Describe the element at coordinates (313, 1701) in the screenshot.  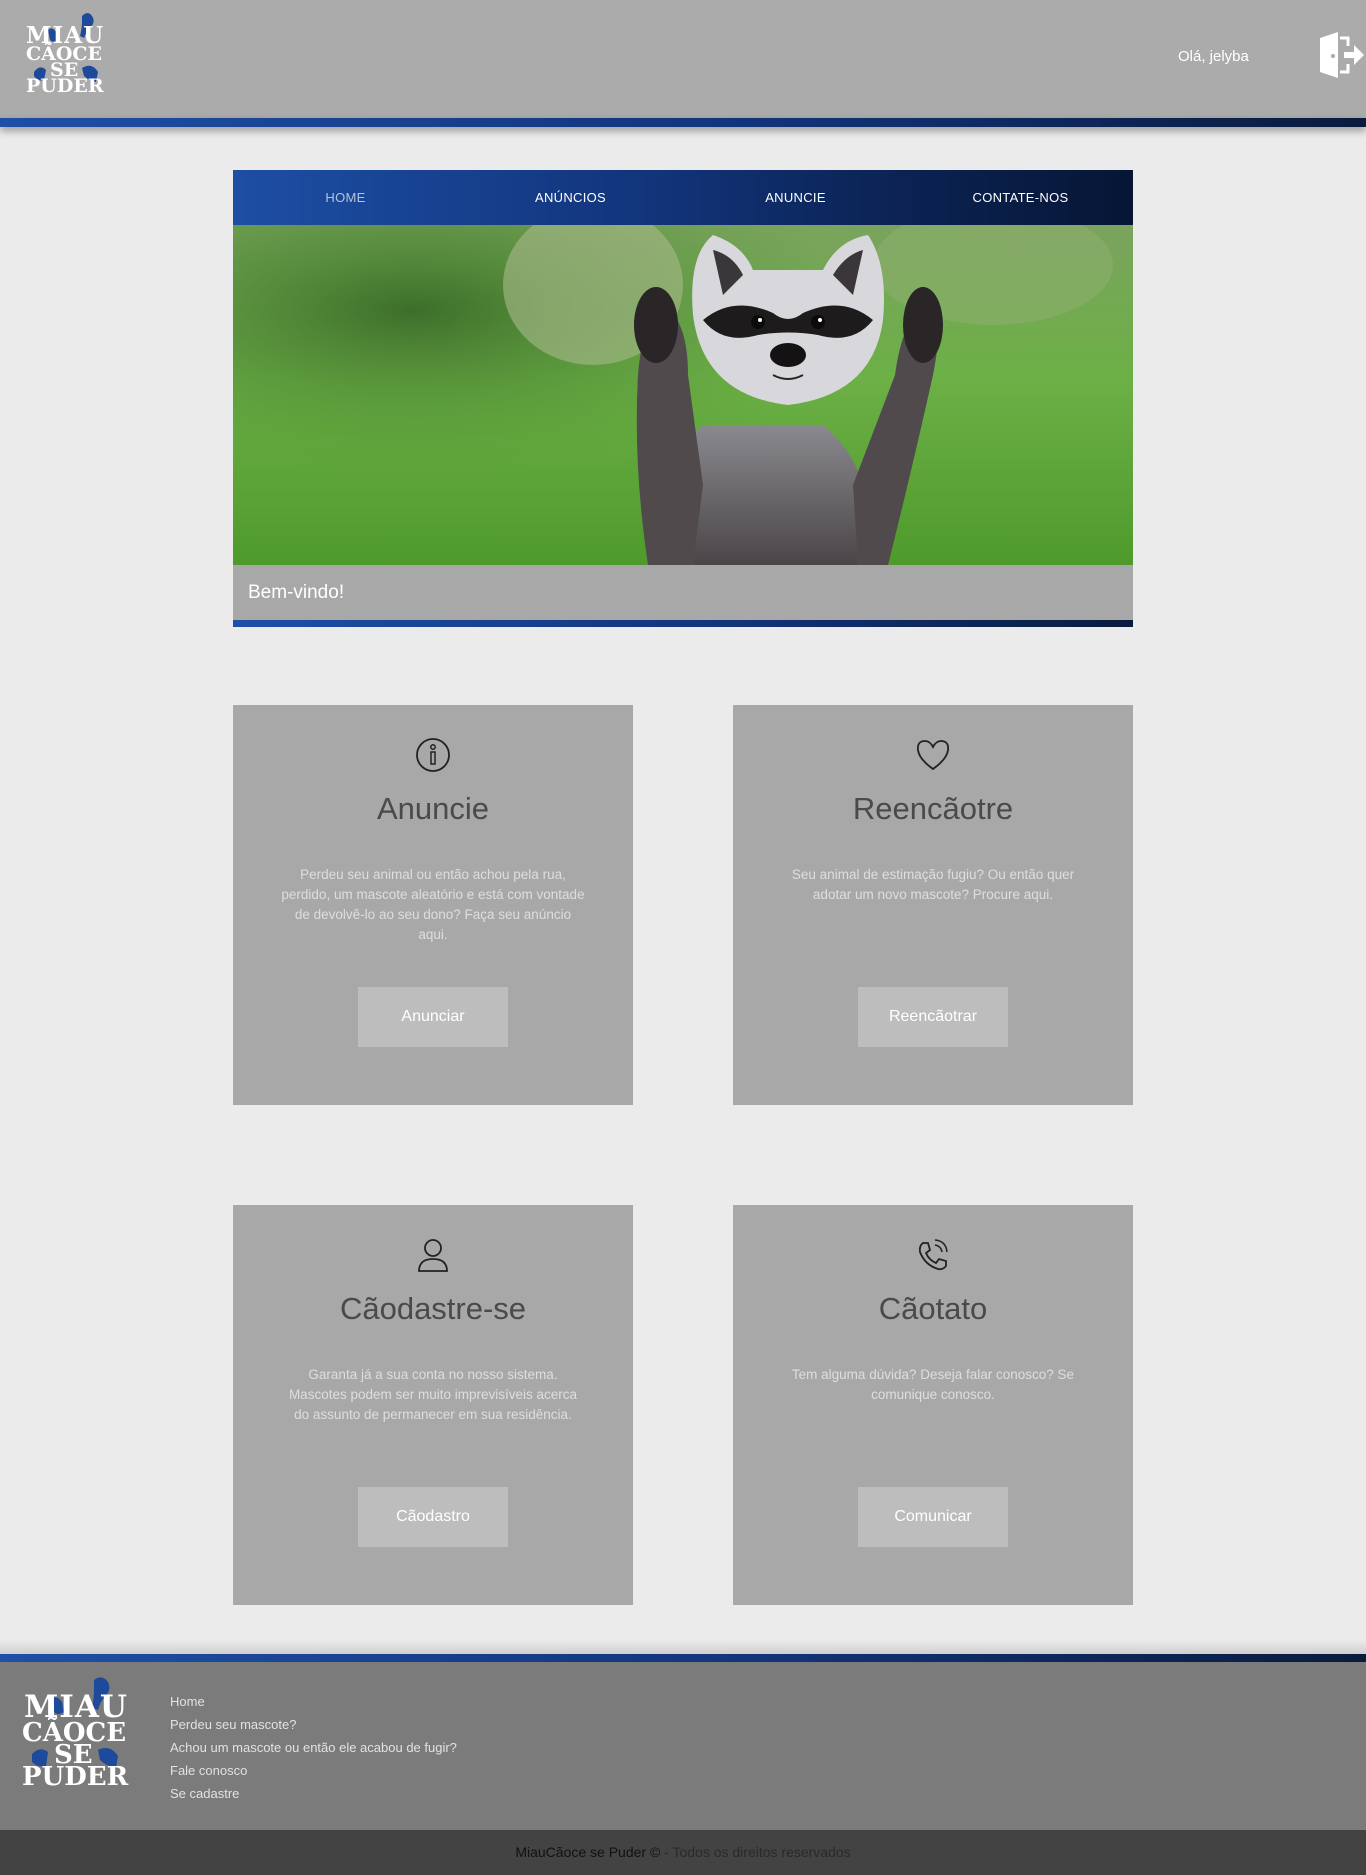
I see `footer-link-home: Home` at that location.